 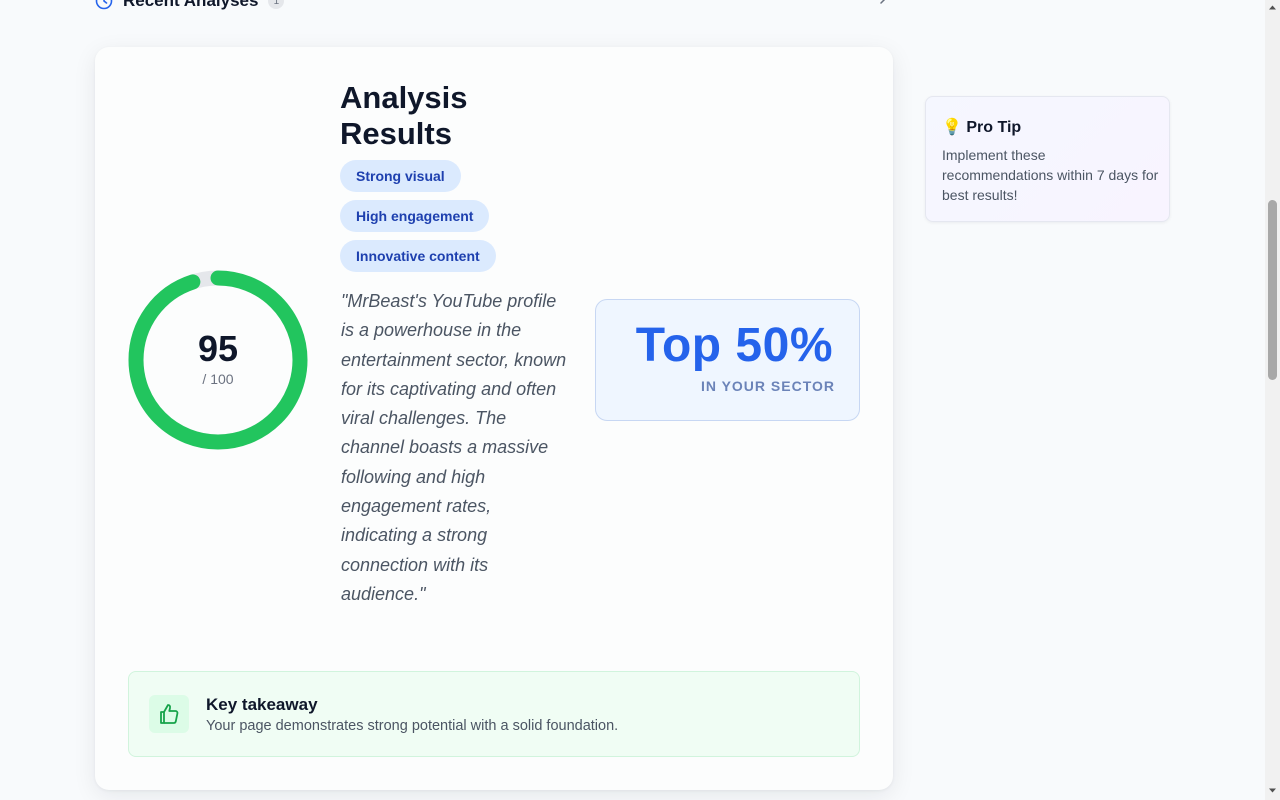 I want to click on page-title: Analysis Results, so click(x=404, y=115).